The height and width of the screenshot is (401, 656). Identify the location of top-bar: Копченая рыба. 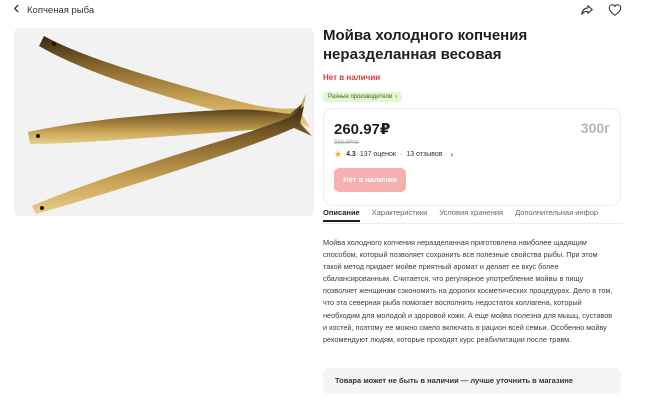
(328, 12).